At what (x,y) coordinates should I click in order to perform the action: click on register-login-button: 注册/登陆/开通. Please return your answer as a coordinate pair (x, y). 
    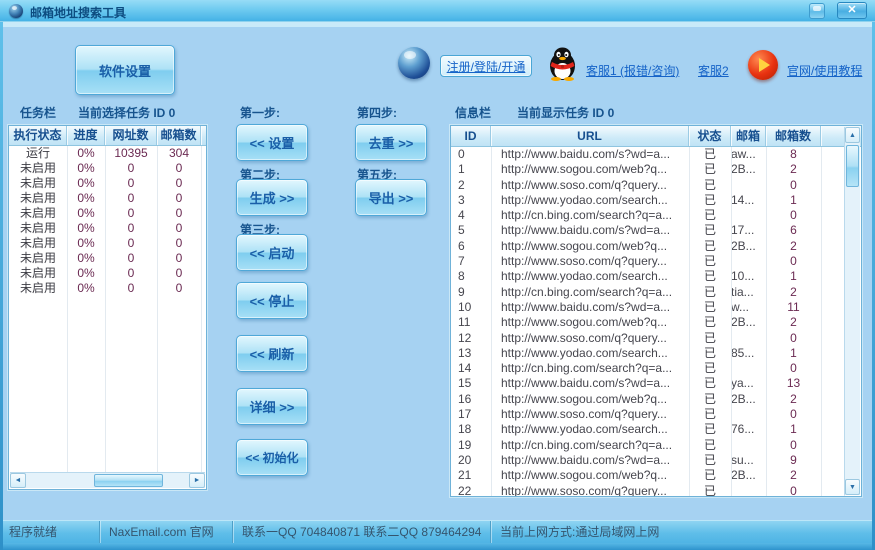
    Looking at the image, I should click on (486, 66).